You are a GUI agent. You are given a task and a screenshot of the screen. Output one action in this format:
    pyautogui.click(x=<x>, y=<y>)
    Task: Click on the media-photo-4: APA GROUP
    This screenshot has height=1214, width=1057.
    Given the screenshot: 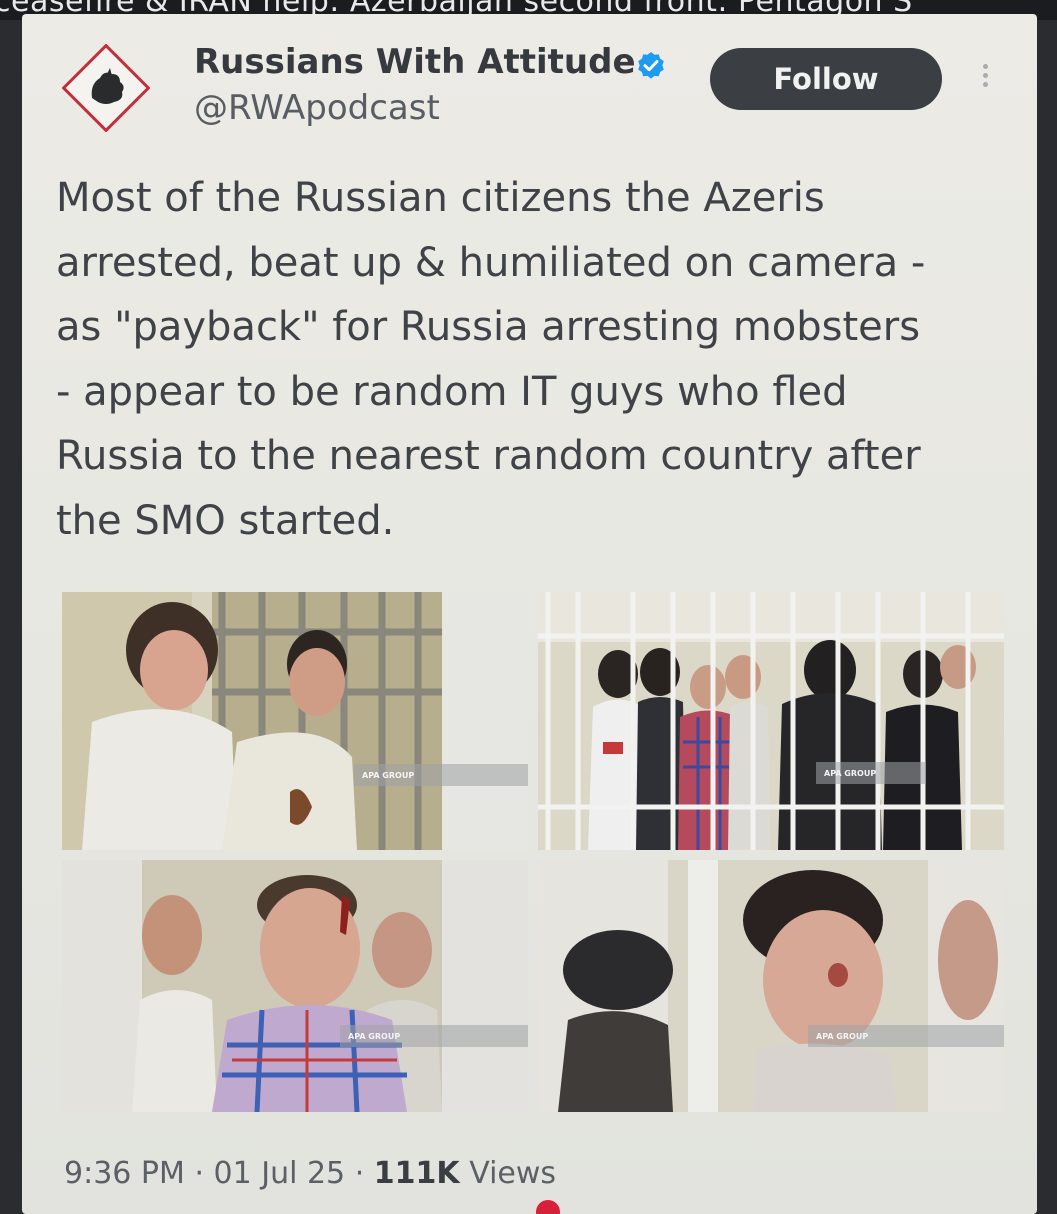 What is the action you would take?
    pyautogui.click(x=771, y=986)
    